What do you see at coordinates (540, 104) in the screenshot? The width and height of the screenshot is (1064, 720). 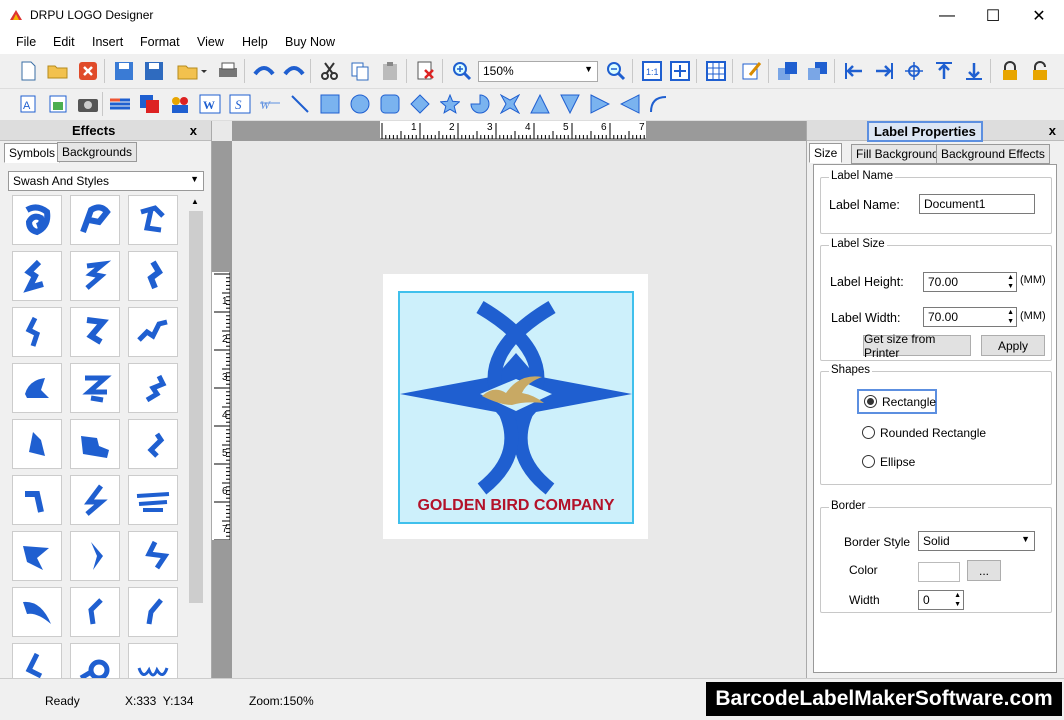 I see `triangle-up-tool-icon` at bounding box center [540, 104].